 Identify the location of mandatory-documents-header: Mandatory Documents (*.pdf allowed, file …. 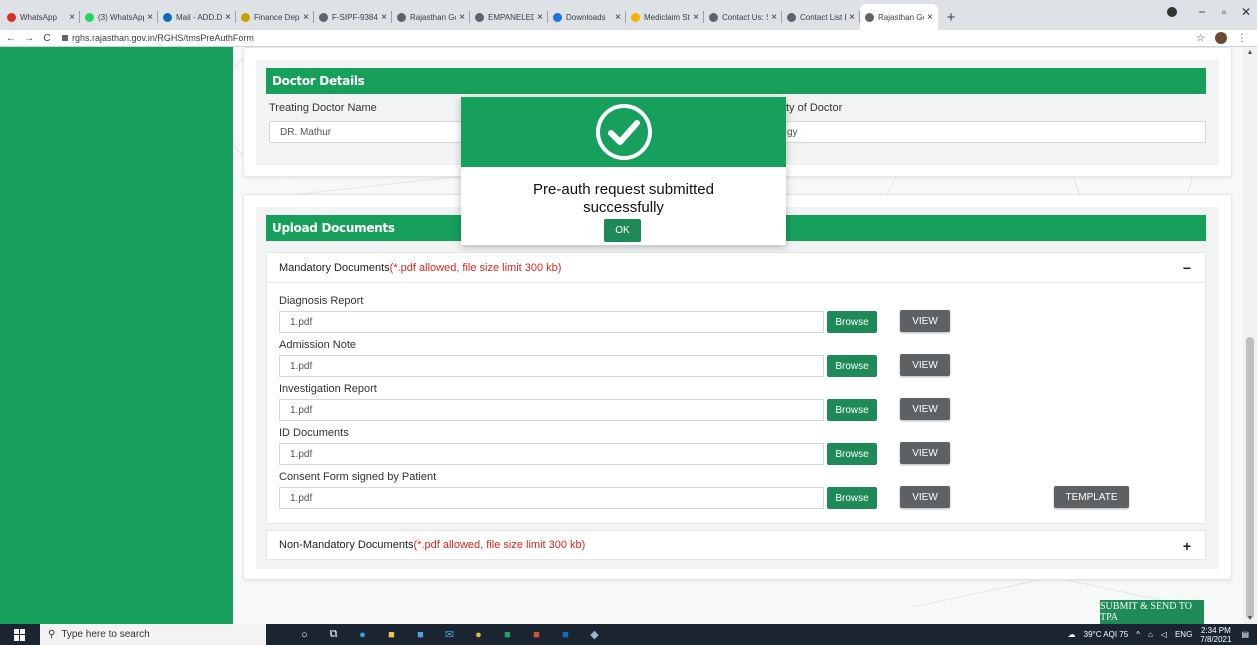
(736, 268).